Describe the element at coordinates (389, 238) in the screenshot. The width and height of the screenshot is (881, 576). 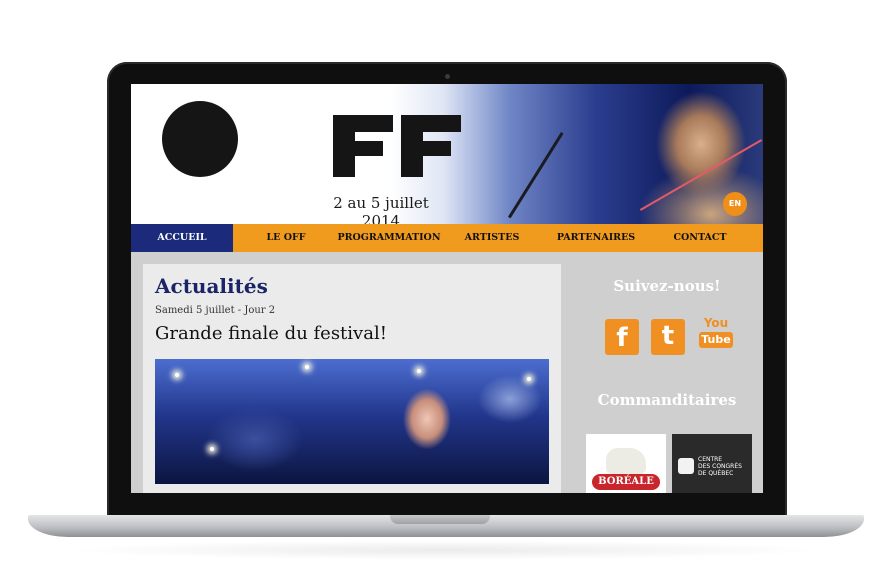
I see `nav-item-programmation: PROGRAMMATION` at that location.